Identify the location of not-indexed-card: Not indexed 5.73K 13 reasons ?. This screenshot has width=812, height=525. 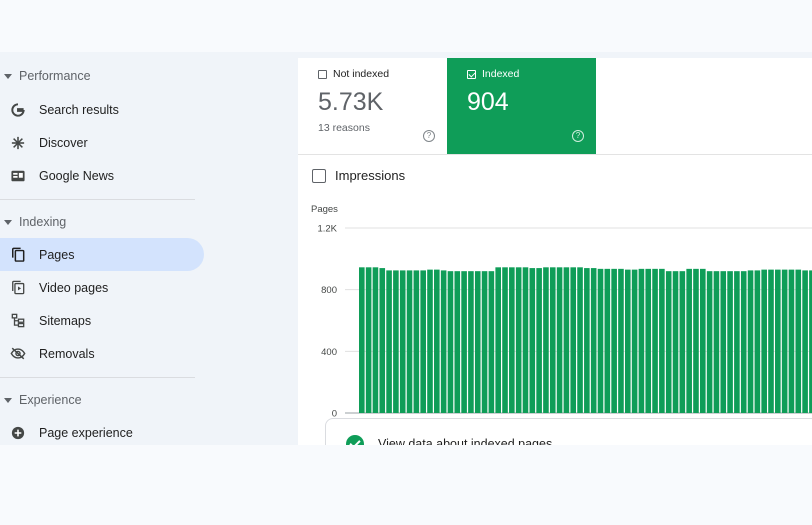
(373, 106).